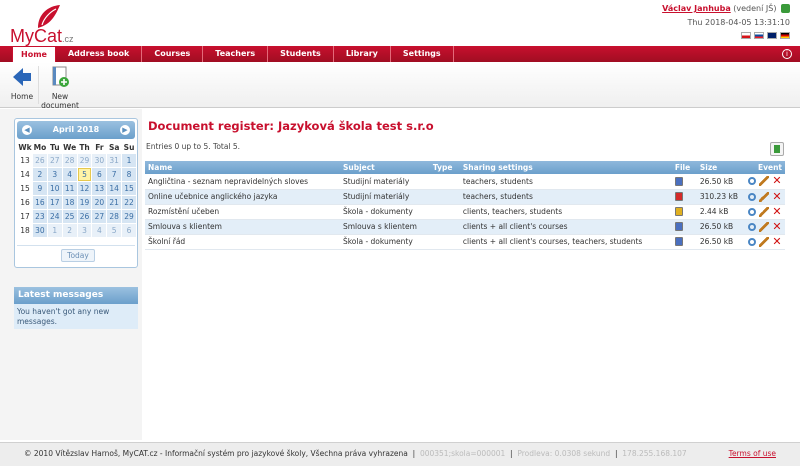  What do you see at coordinates (777, 149) in the screenshot?
I see `export-button` at bounding box center [777, 149].